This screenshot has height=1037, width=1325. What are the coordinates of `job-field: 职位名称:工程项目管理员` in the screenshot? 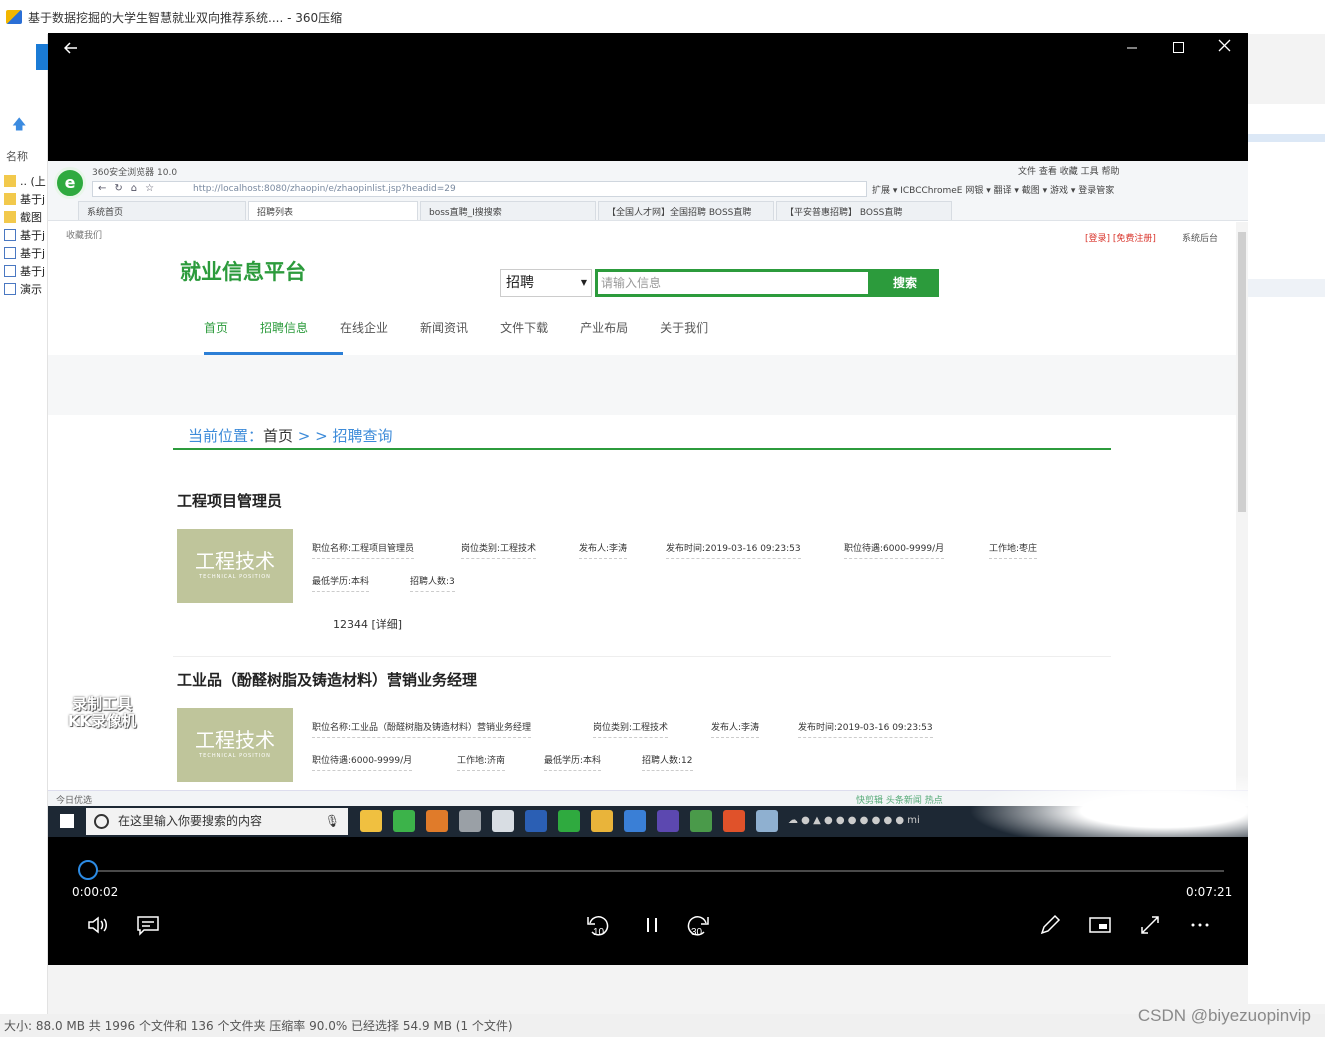 It's located at (363, 550).